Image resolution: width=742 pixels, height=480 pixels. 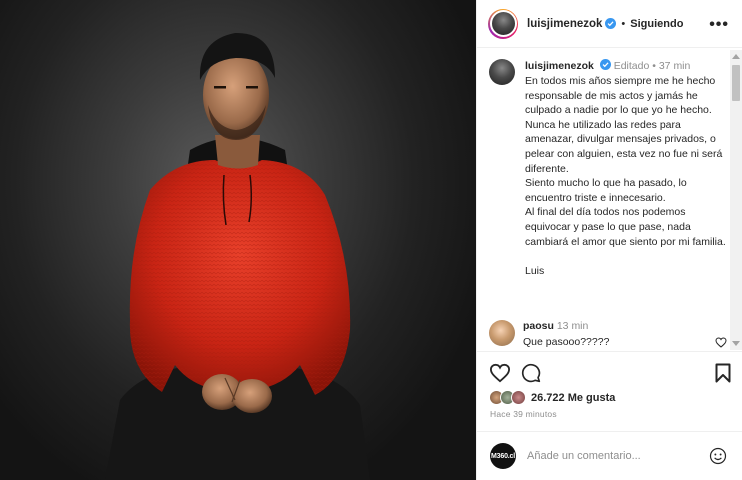 What do you see at coordinates (719, 25) in the screenshot?
I see `more-options-icon: •••` at bounding box center [719, 25].